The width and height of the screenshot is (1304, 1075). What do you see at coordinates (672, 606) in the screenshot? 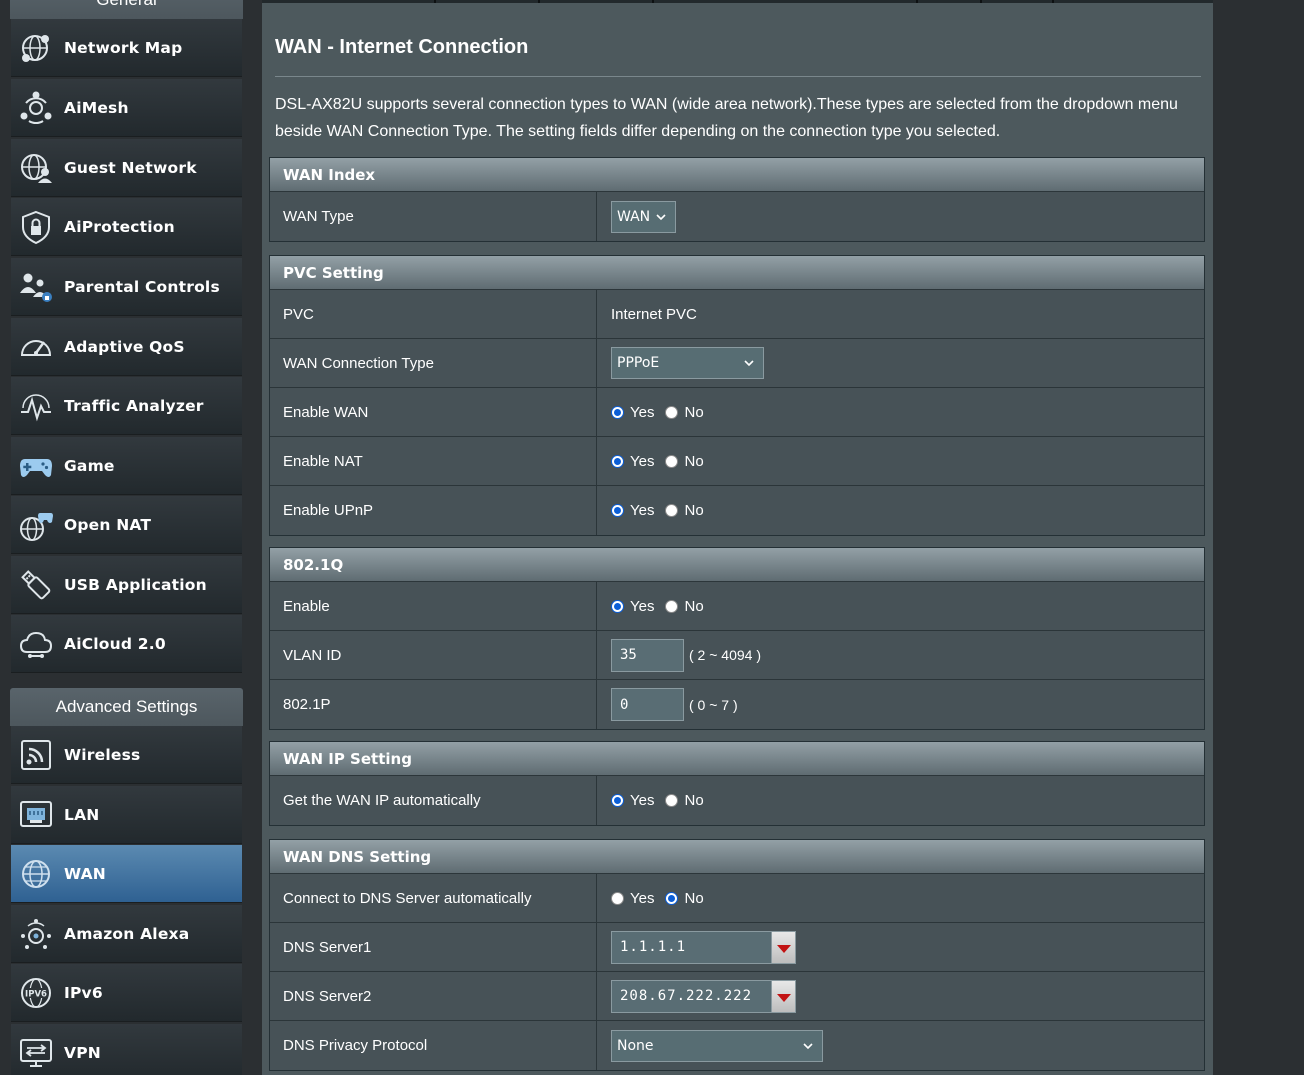
I see `dot1q-enable-no-radio` at bounding box center [672, 606].